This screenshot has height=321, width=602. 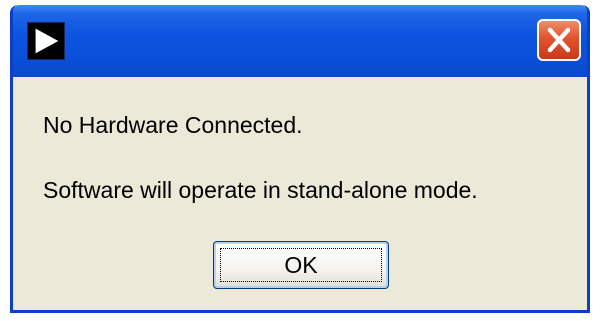 I want to click on close-icon, so click(x=559, y=40).